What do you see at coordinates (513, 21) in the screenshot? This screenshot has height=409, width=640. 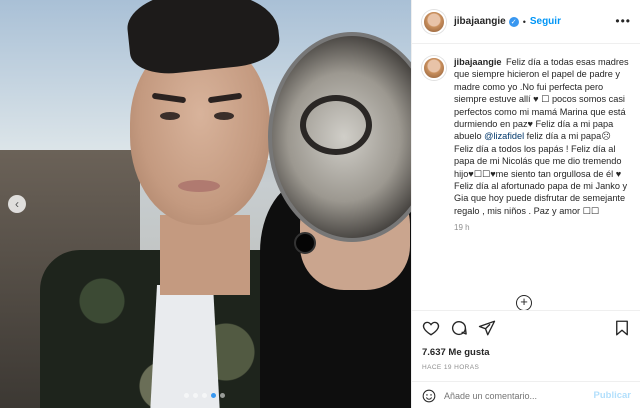 I see `verified-badge-icon: ✓` at bounding box center [513, 21].